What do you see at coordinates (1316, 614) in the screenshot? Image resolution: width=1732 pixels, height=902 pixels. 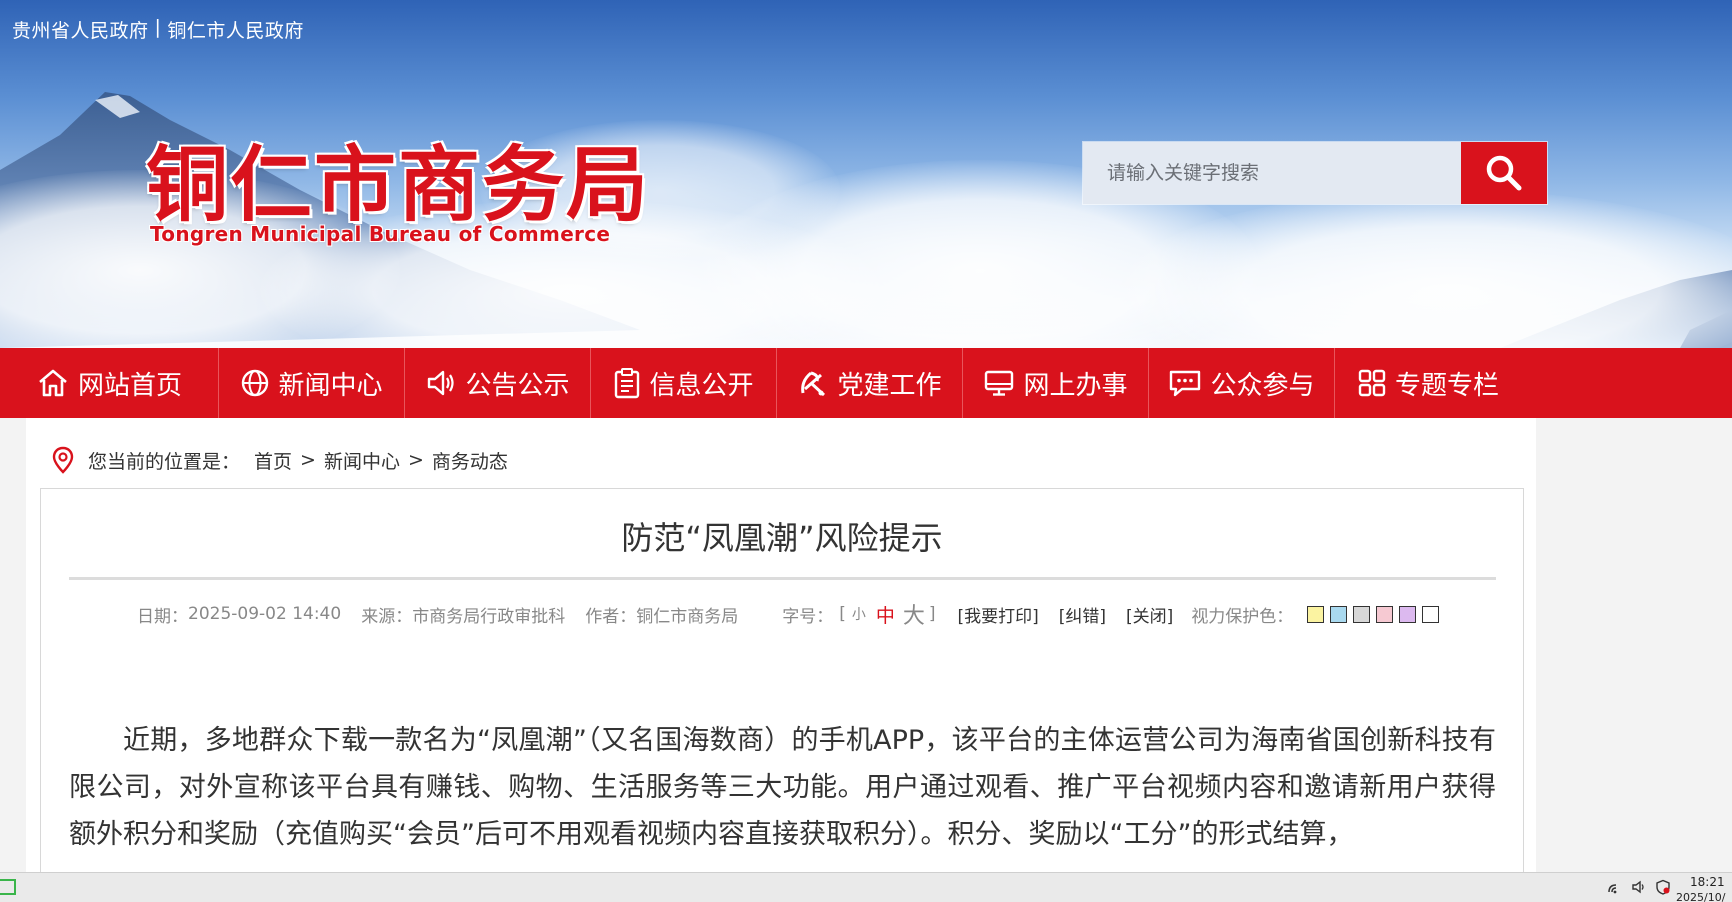 I see `eye-color-yellow` at bounding box center [1316, 614].